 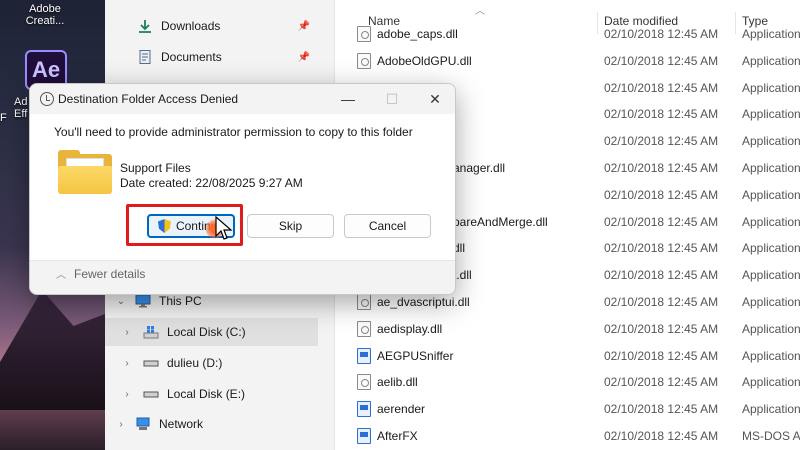 I want to click on file-row: AfterFX 02/10/2018 12:45 AM MS-DOS Ap, so click(x=567, y=435).